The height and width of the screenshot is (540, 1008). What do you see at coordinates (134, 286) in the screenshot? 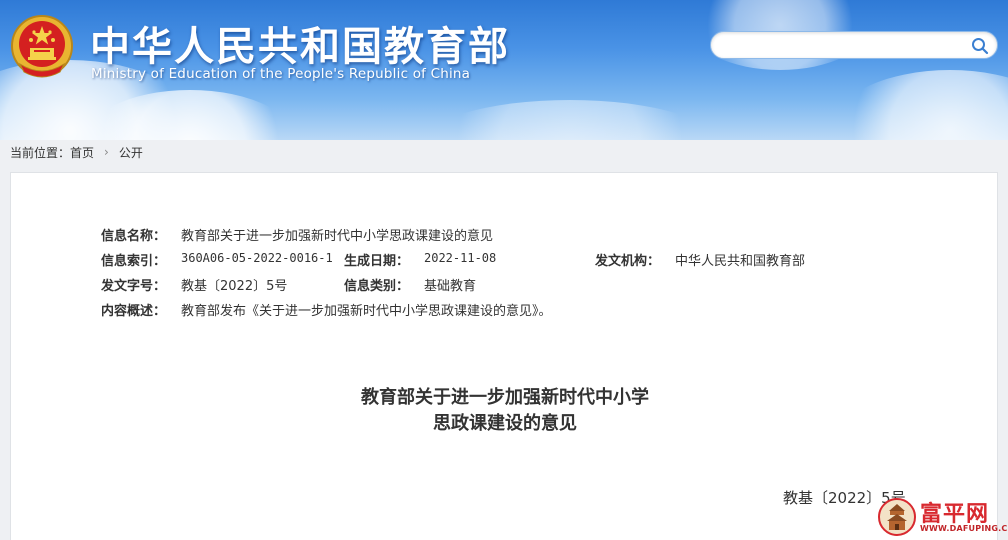
I see `meta-docno-label: 发文字号：` at bounding box center [134, 286].